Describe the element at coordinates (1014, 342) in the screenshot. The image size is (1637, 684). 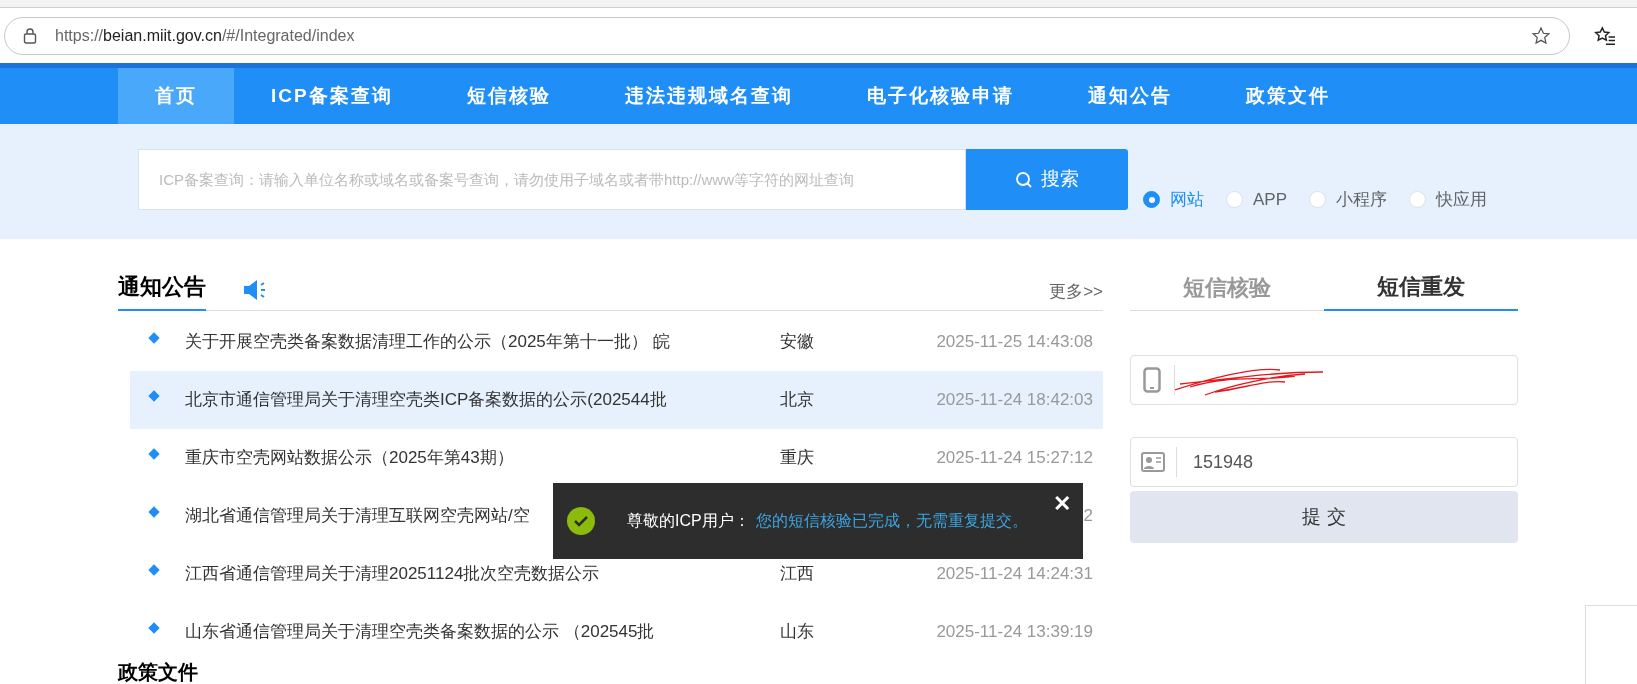
I see `notice-date: 2025-11-25 14:43:08` at that location.